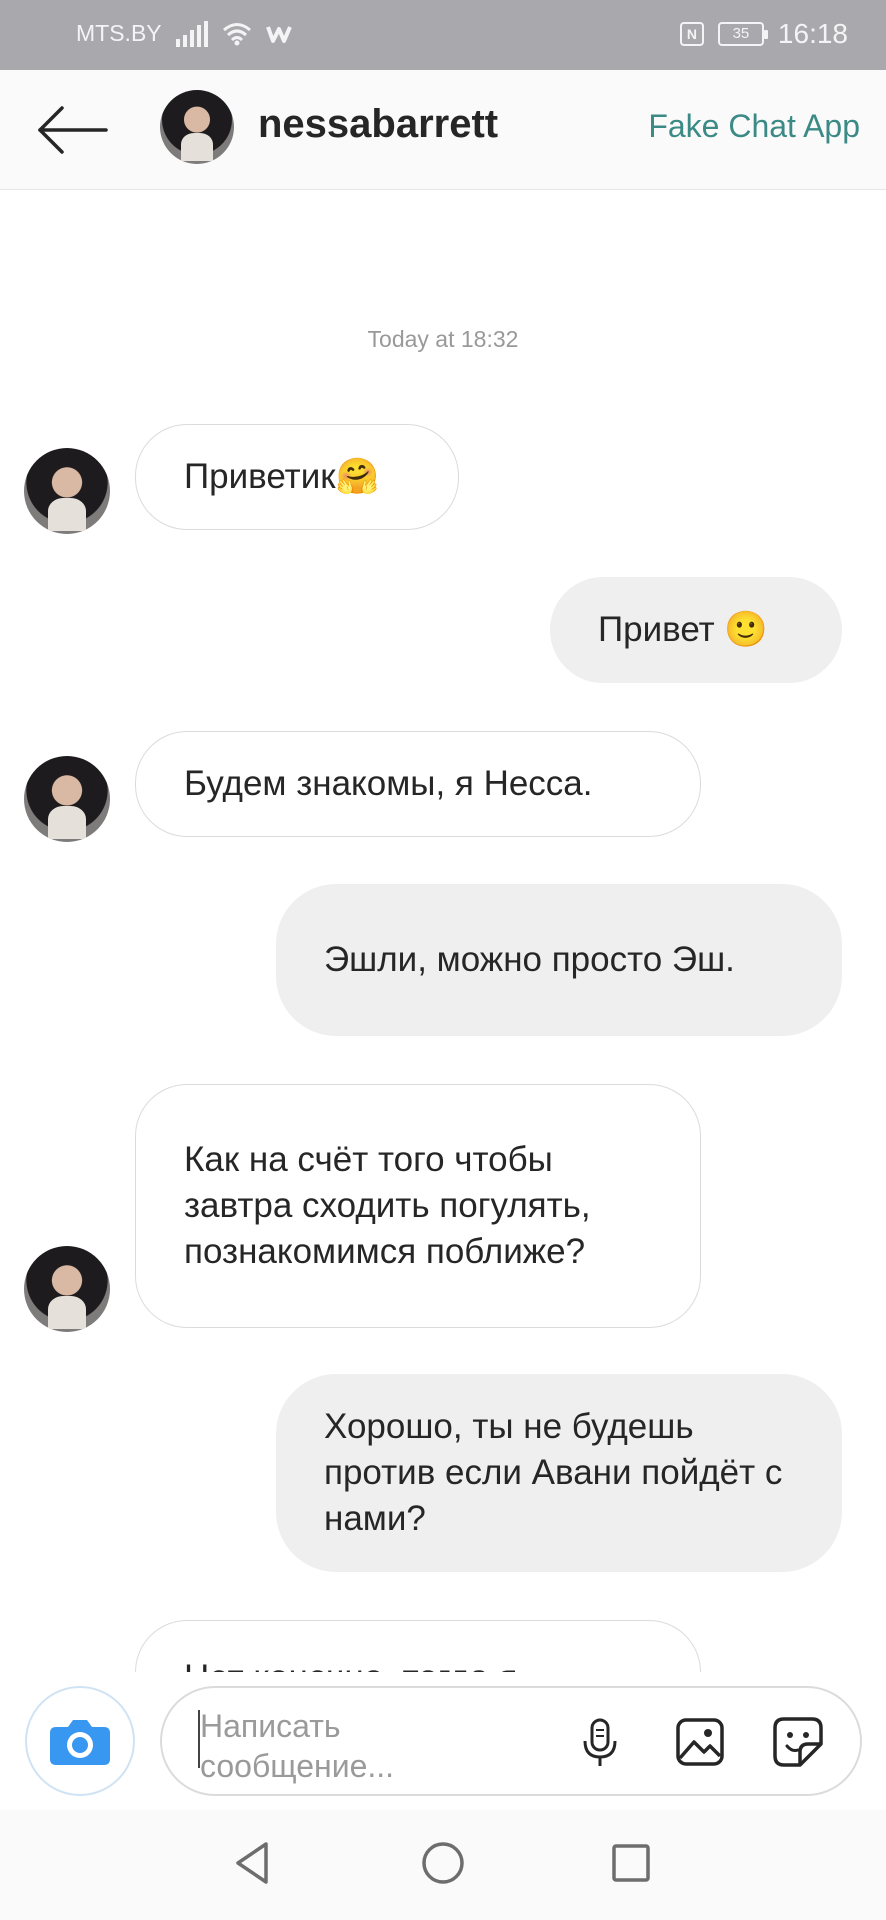 This screenshot has height=1920, width=886. Describe the element at coordinates (378, 124) in the screenshot. I see `contact-username: nessabarrett` at that location.